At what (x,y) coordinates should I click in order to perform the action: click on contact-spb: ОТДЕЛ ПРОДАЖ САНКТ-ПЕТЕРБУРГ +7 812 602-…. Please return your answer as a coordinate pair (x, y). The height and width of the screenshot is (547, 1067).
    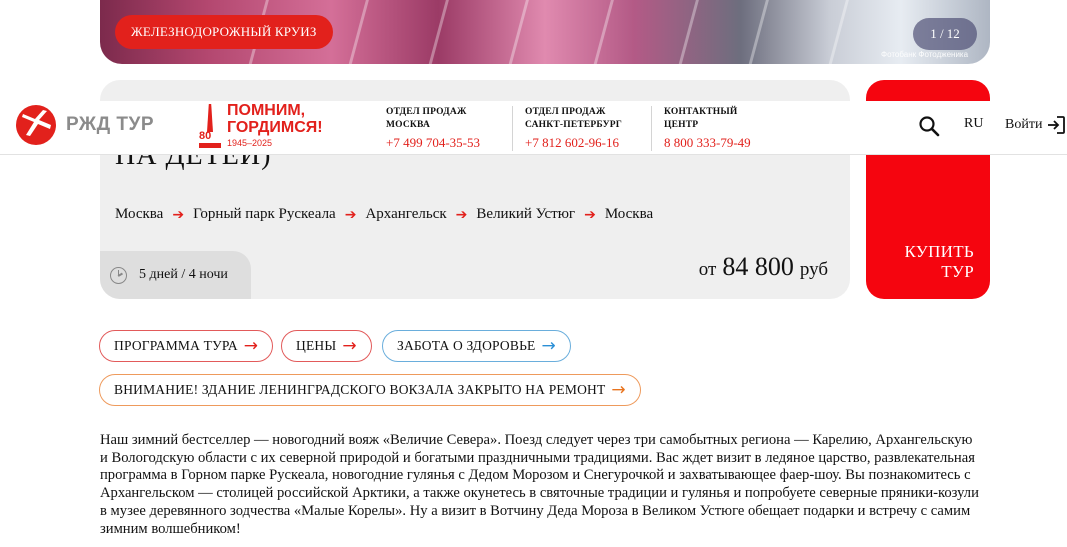
    Looking at the image, I should click on (575, 128).